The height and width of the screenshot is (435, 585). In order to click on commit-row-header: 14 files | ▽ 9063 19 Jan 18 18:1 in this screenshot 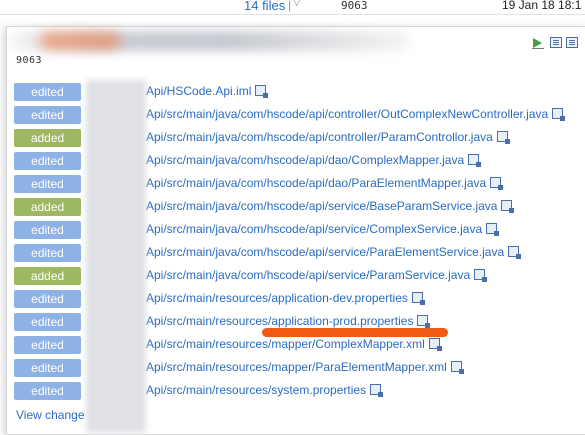, I will do `click(292, 7)`.